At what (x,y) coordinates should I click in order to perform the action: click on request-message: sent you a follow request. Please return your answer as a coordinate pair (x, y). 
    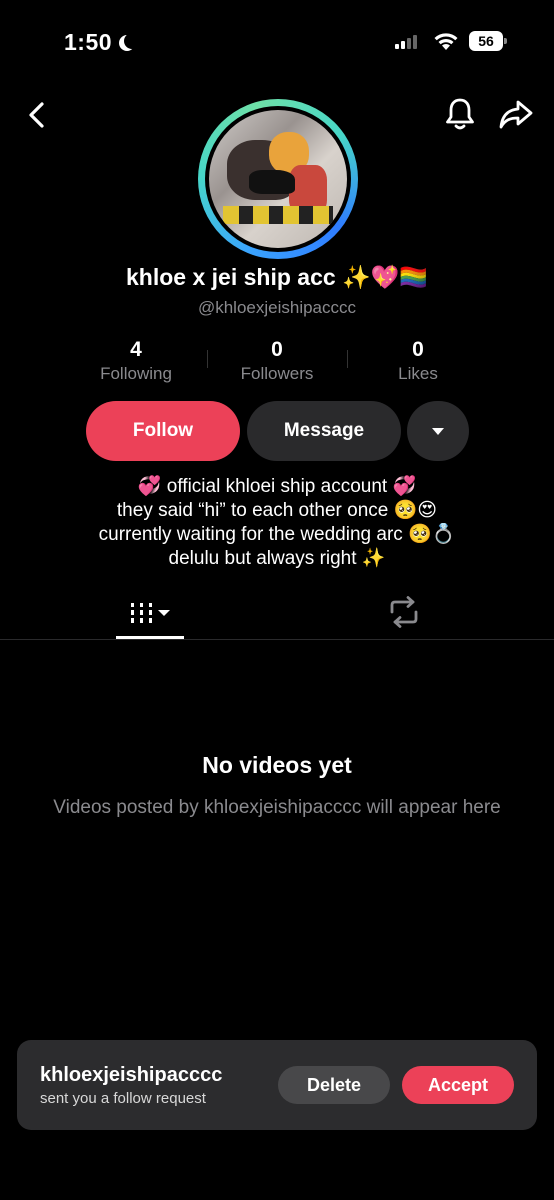
    Looking at the image, I should click on (123, 1098).